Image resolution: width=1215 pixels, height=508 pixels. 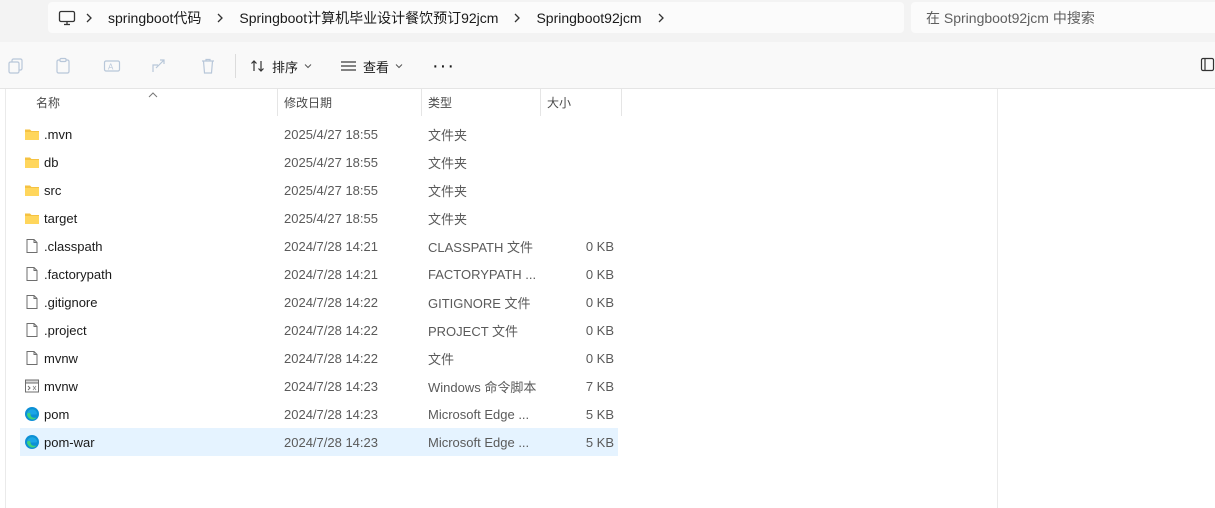 I want to click on file-name: db, so click(x=51, y=162).